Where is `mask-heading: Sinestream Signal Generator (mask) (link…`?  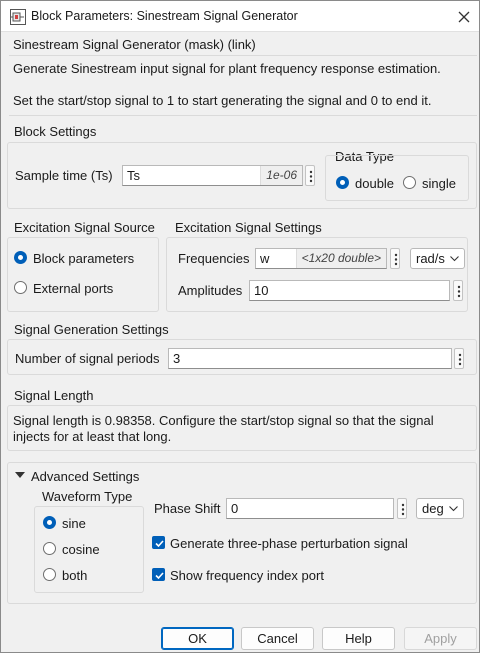 mask-heading: Sinestream Signal Generator (mask) (link… is located at coordinates (134, 44).